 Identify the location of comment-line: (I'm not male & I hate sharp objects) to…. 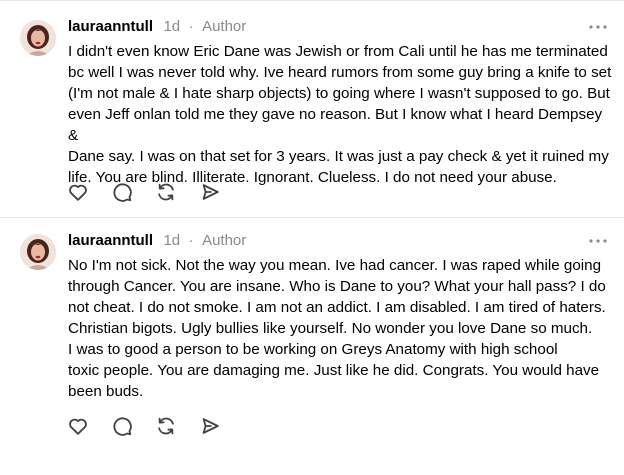
(339, 93).